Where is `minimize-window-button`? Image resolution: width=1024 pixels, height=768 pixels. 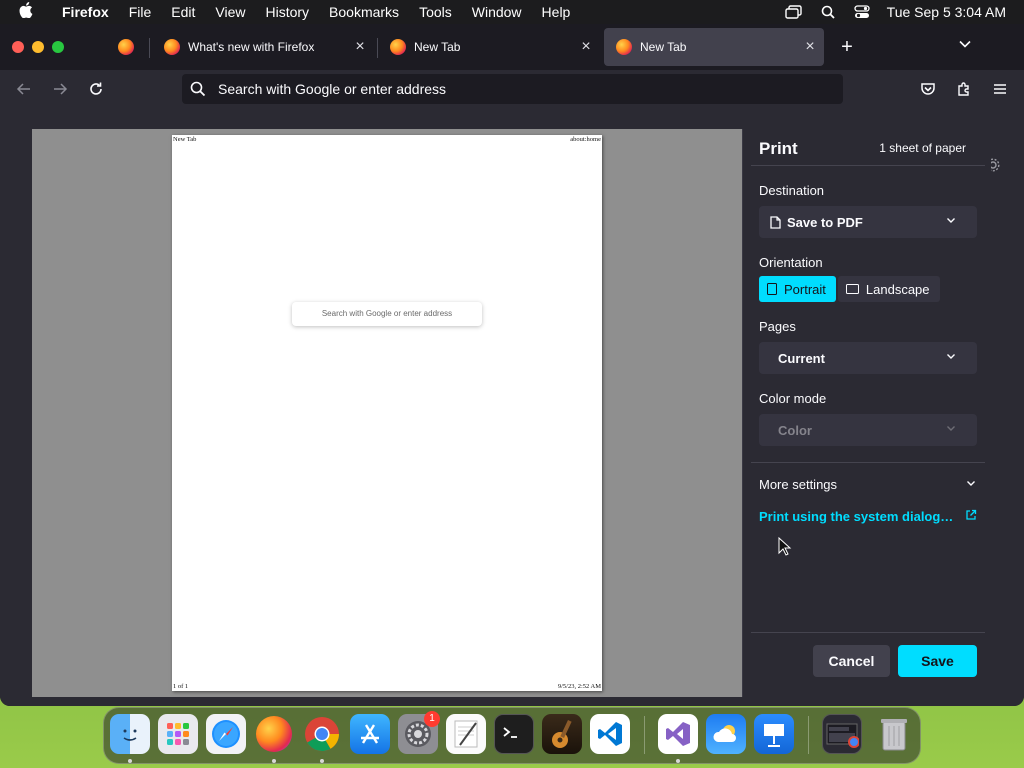 minimize-window-button is located at coordinates (38, 47).